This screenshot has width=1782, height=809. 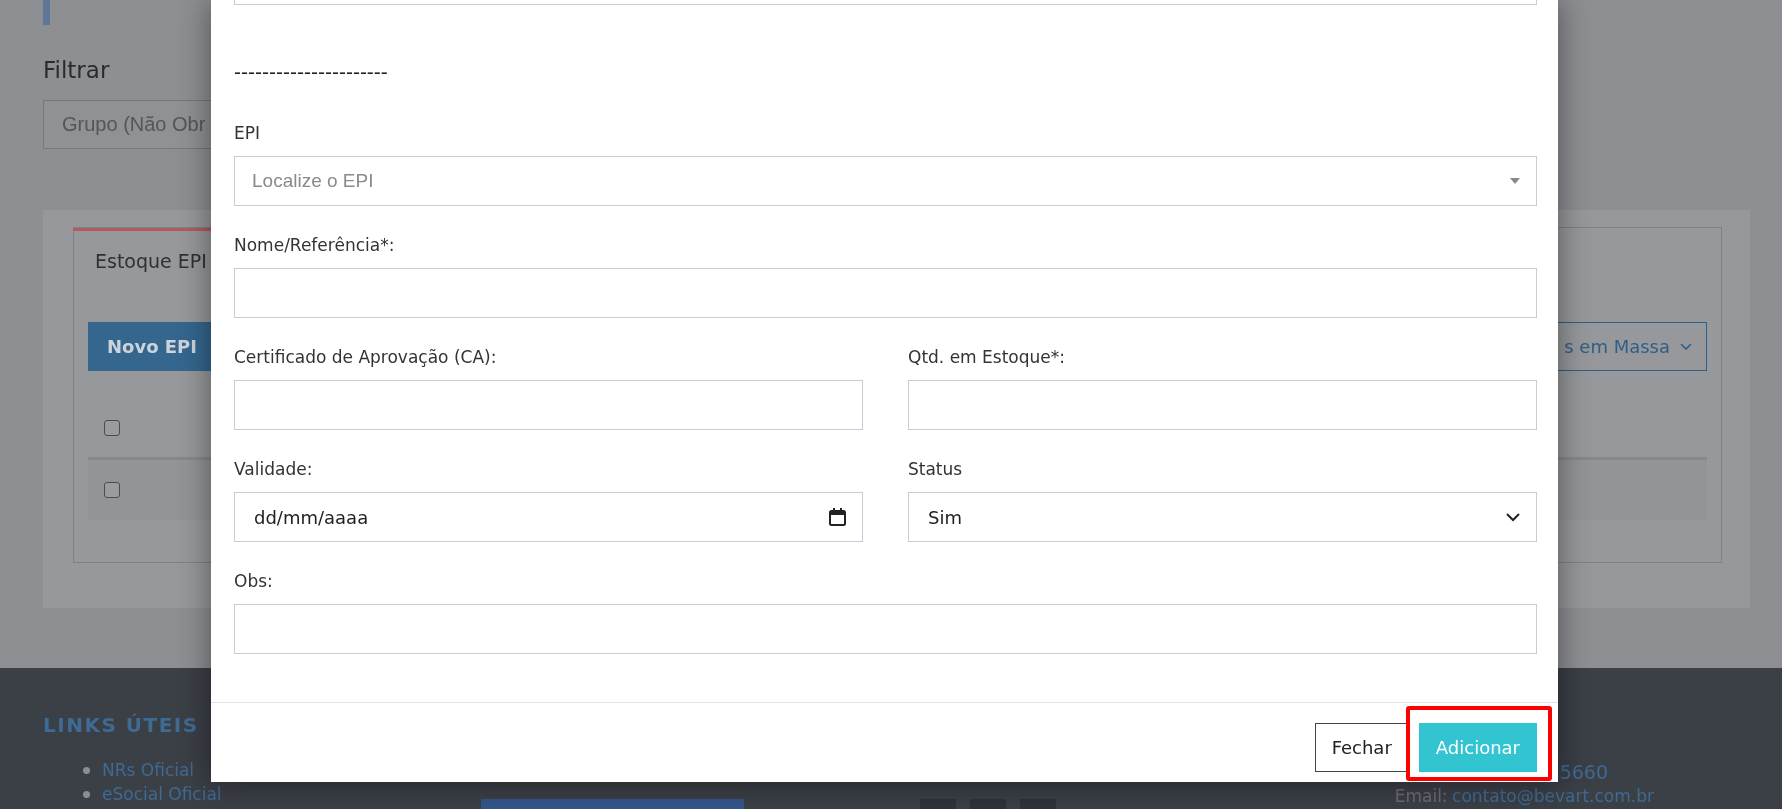 I want to click on footer-link: eSocial Oficial, so click(x=162, y=794).